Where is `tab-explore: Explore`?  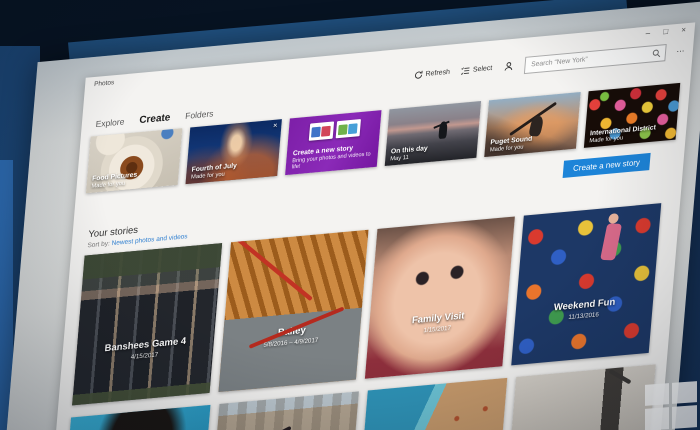 tab-explore: Explore is located at coordinates (110, 122).